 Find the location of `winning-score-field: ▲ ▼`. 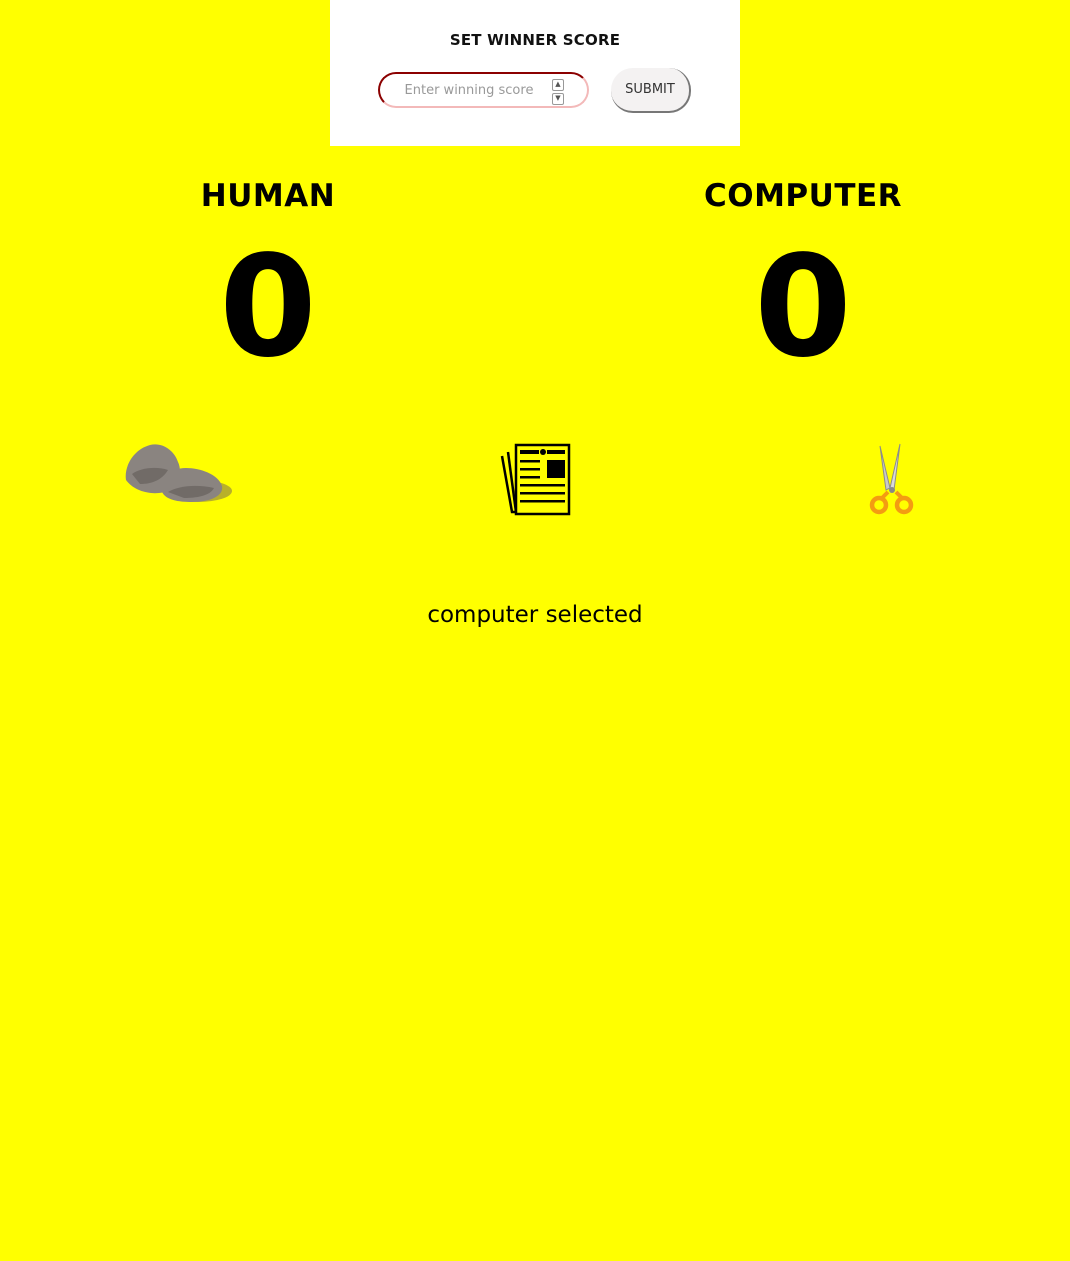

winning-score-field: ▲ ▼ is located at coordinates (483, 90).